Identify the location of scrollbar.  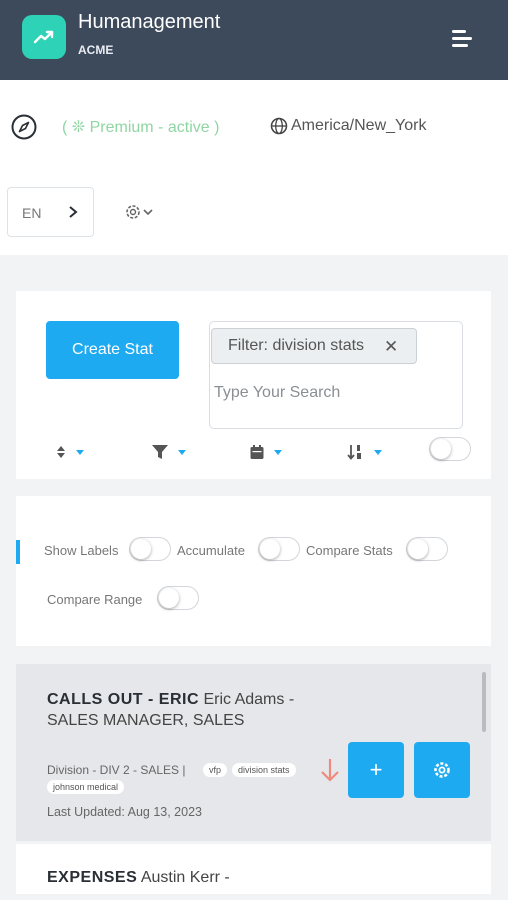
(484, 702).